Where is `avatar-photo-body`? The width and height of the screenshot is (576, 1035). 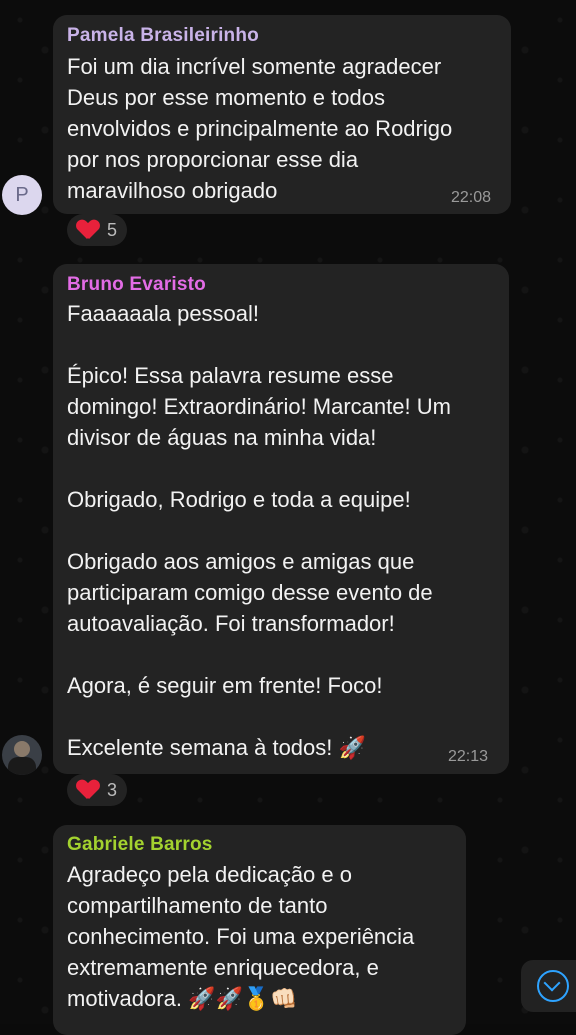 avatar-photo-body is located at coordinates (22, 766).